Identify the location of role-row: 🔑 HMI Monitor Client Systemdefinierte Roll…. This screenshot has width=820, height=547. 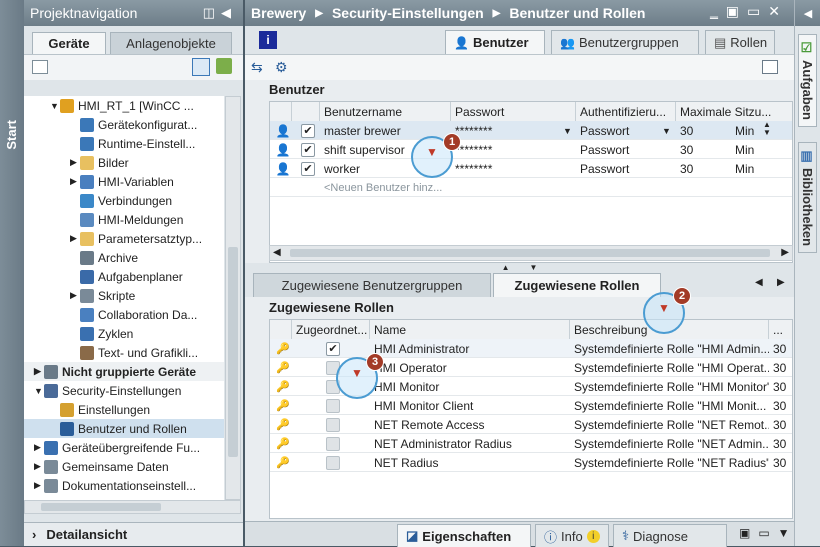
(531, 405).